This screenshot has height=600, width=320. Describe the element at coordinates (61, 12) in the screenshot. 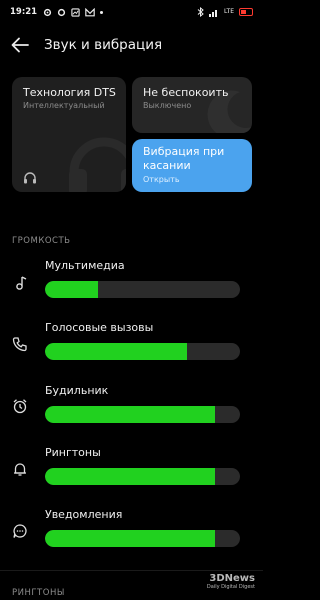

I see `gear-small-icon` at that location.